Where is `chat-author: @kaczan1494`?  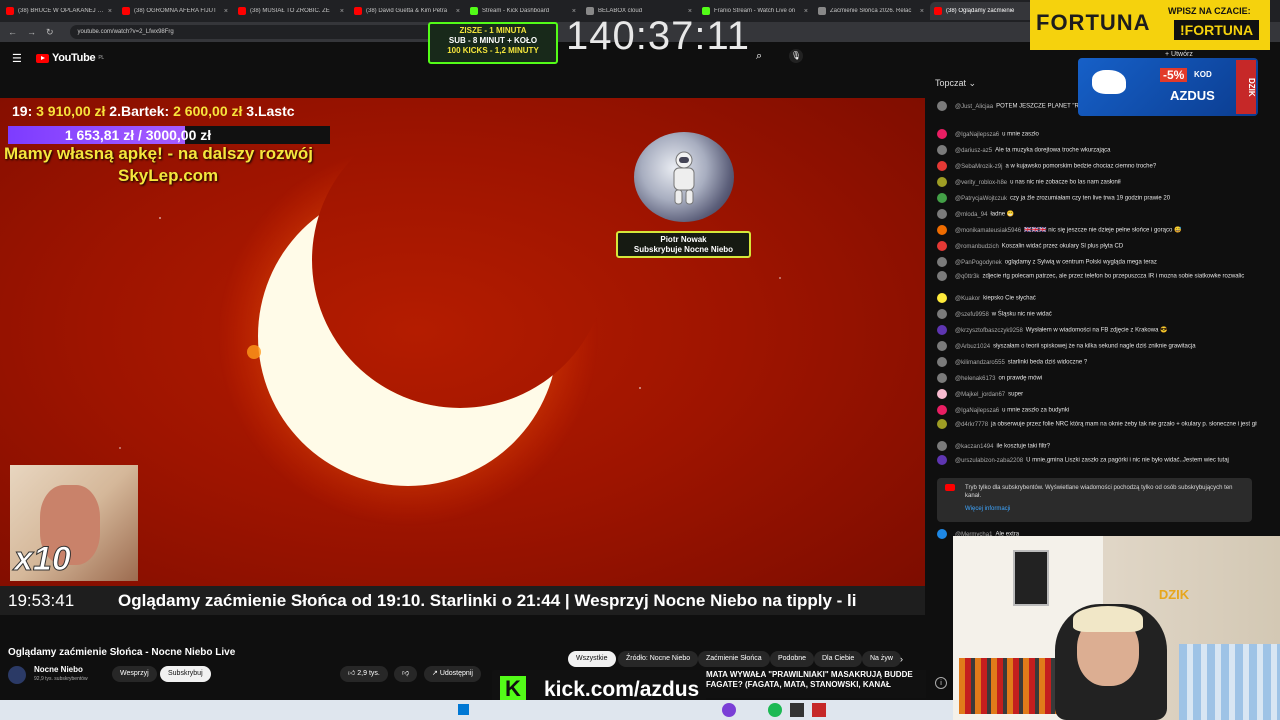 chat-author: @kaczan1494 is located at coordinates (974, 447).